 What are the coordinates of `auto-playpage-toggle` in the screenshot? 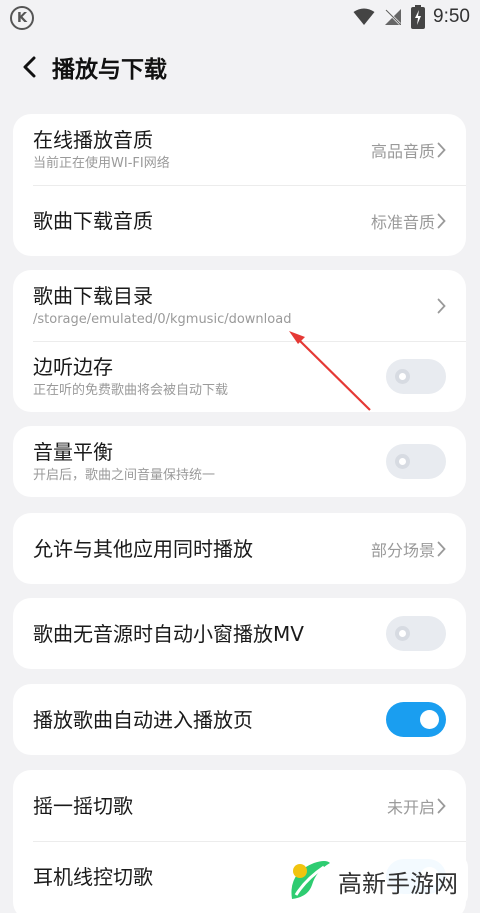 It's located at (416, 719).